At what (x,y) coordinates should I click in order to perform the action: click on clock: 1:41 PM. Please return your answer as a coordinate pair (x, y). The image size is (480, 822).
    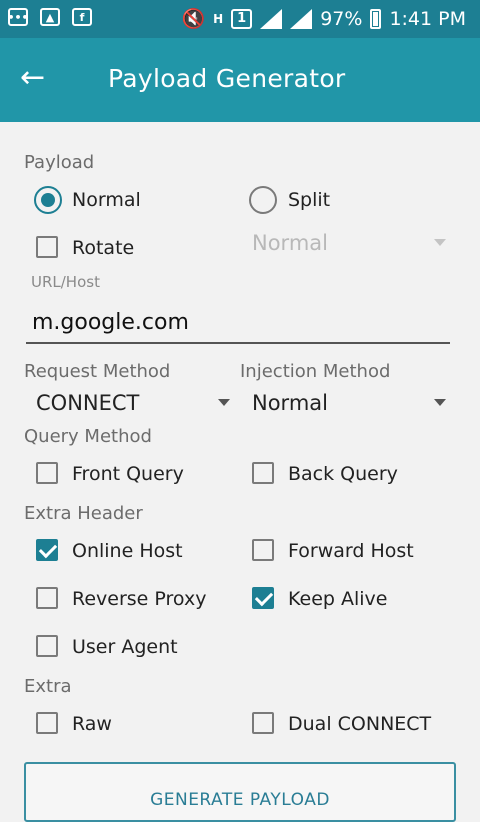
    Looking at the image, I should click on (427, 18).